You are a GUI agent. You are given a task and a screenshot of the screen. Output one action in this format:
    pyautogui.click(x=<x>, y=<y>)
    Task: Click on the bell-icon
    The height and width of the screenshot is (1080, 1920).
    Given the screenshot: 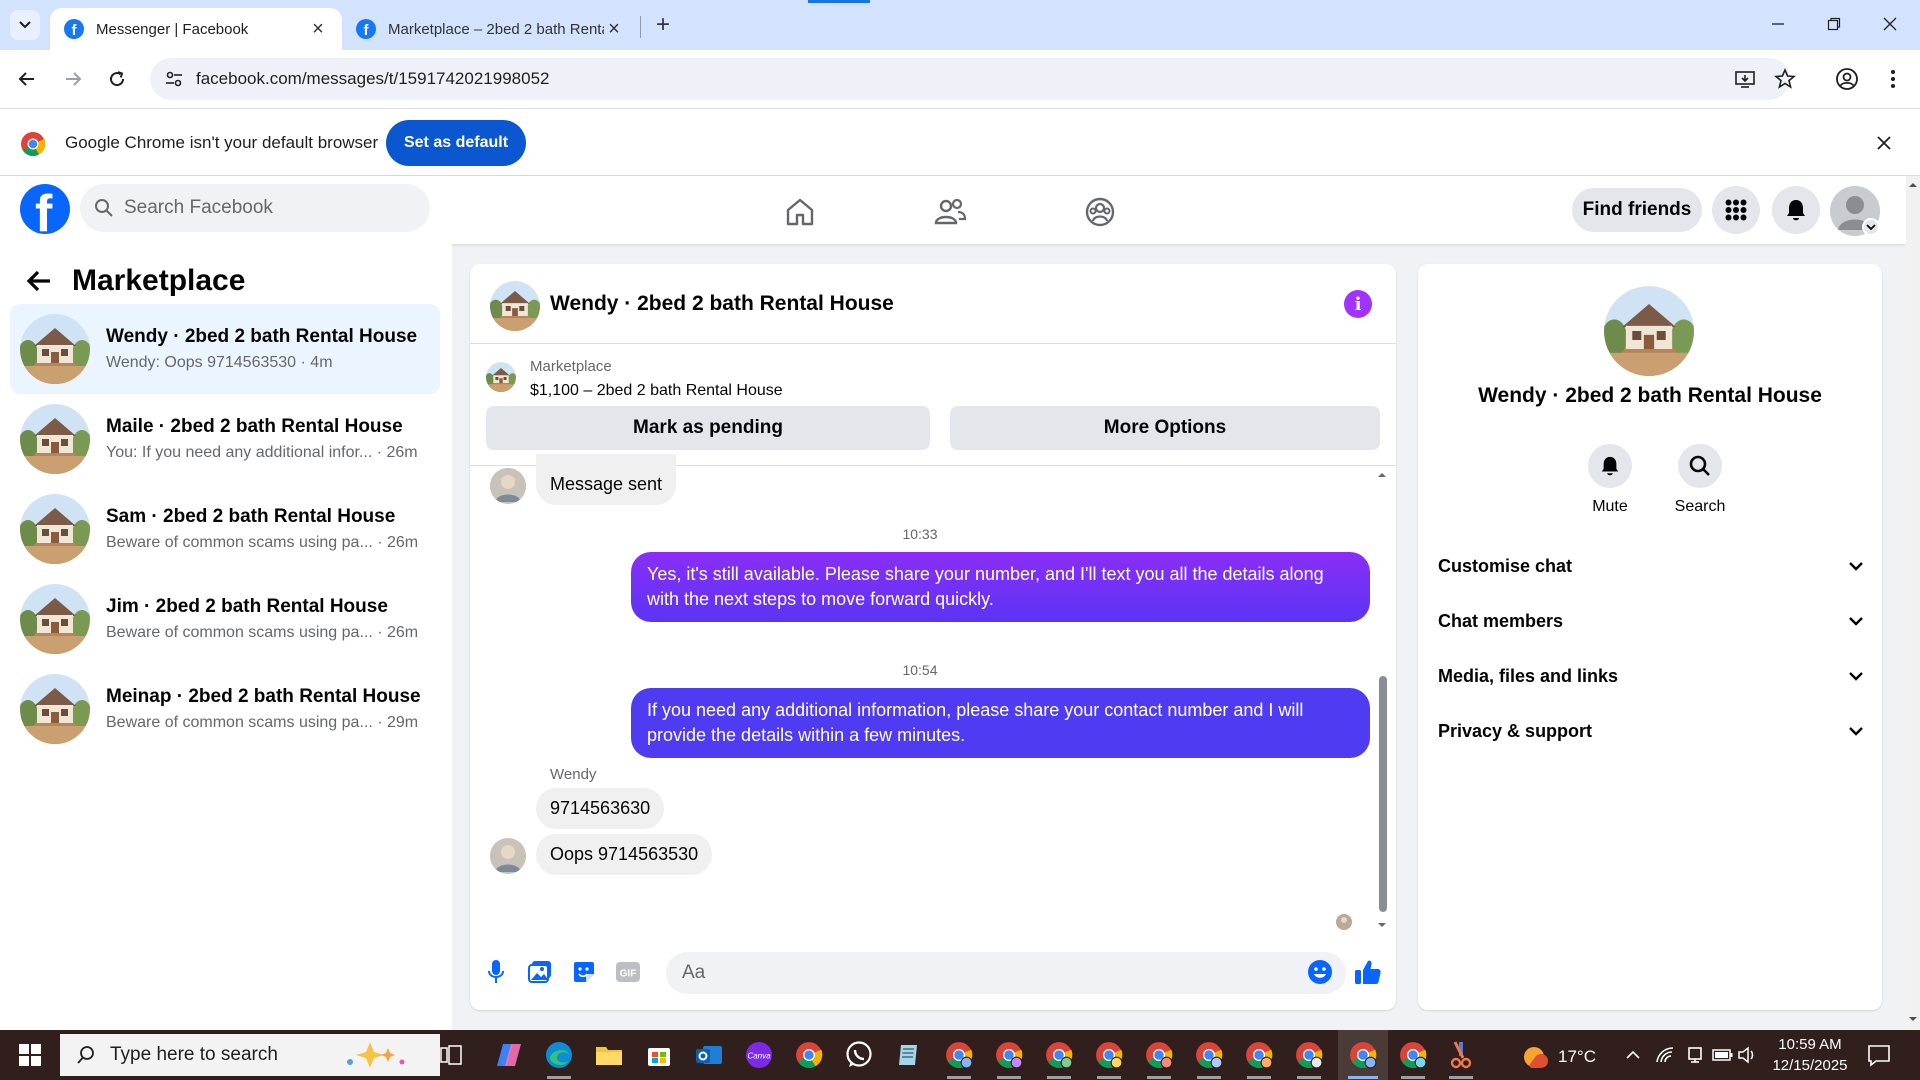 What is the action you would take?
    pyautogui.click(x=1610, y=466)
    